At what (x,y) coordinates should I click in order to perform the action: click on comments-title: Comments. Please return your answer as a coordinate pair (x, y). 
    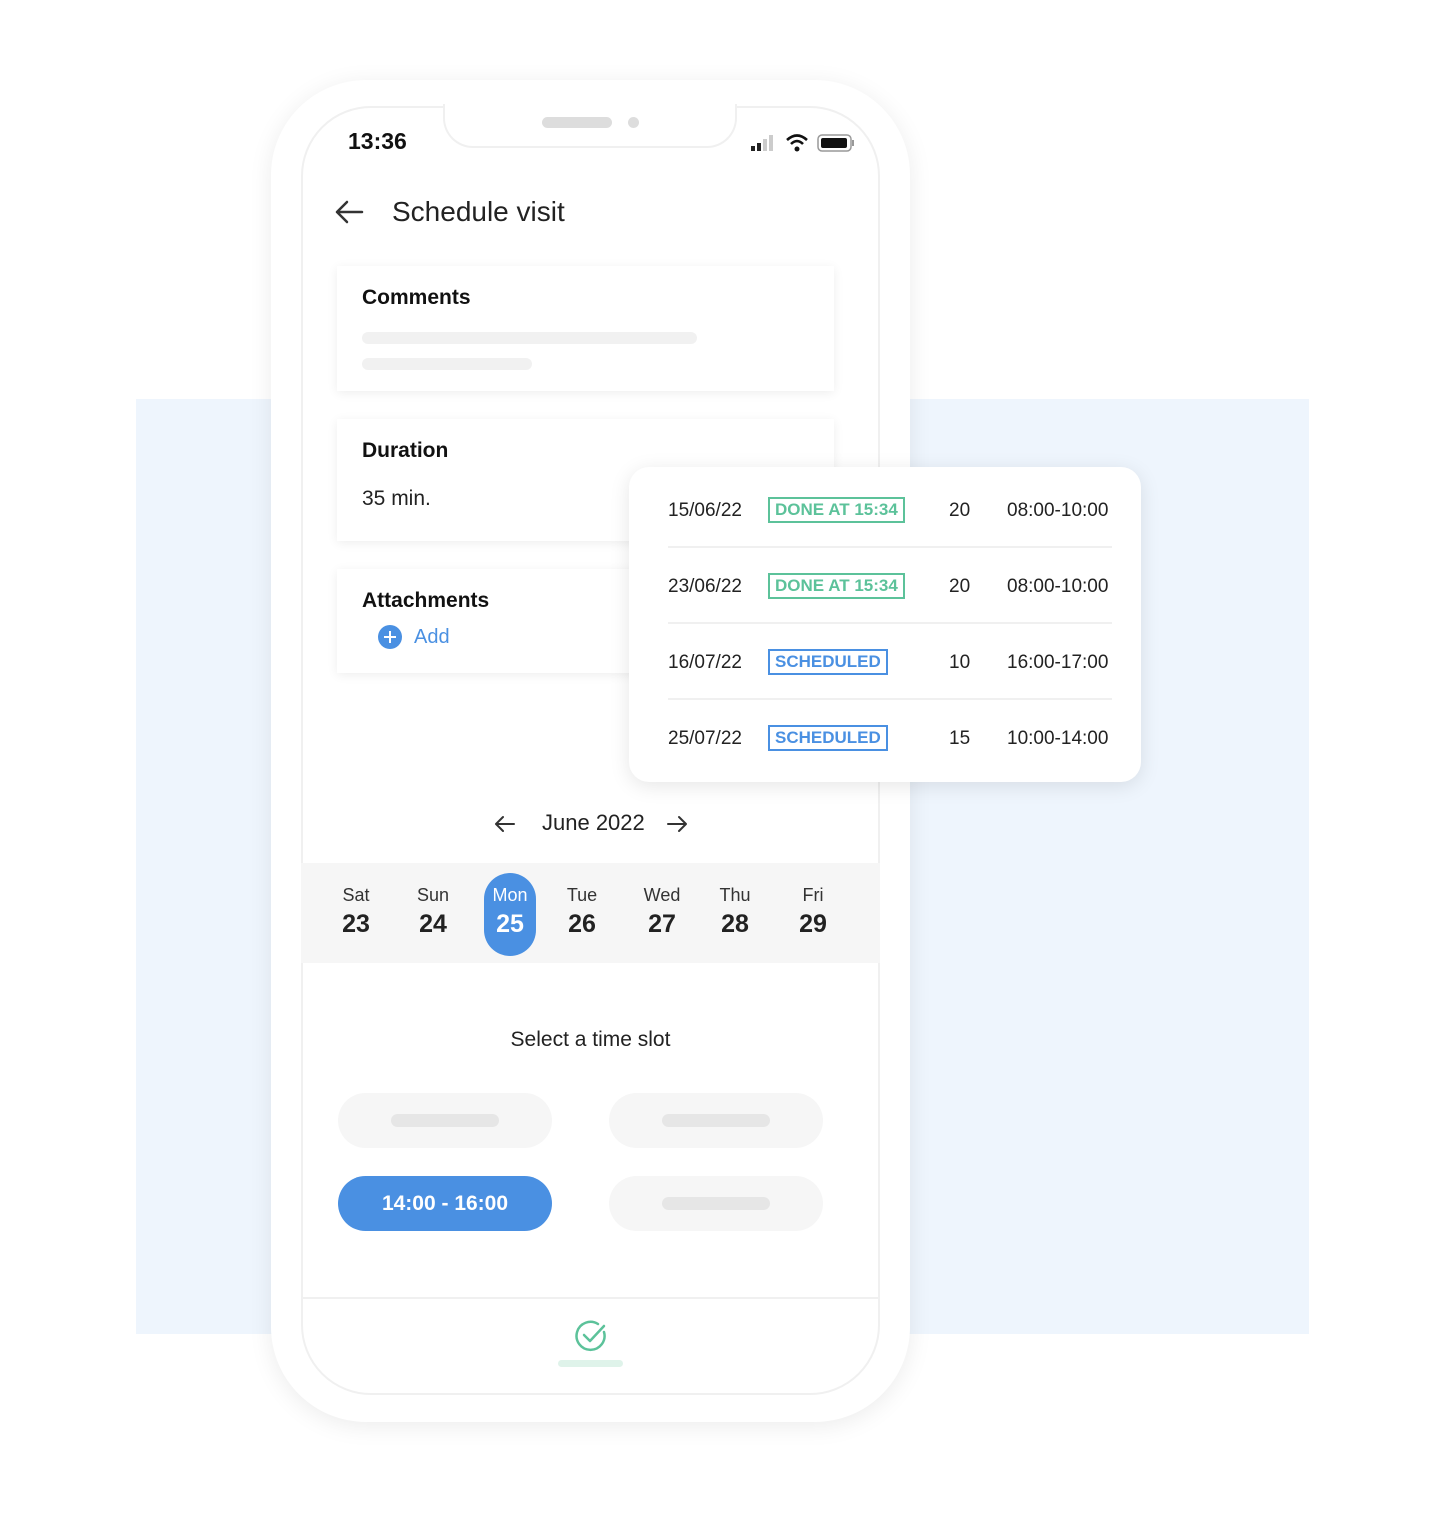
    Looking at the image, I should click on (416, 297).